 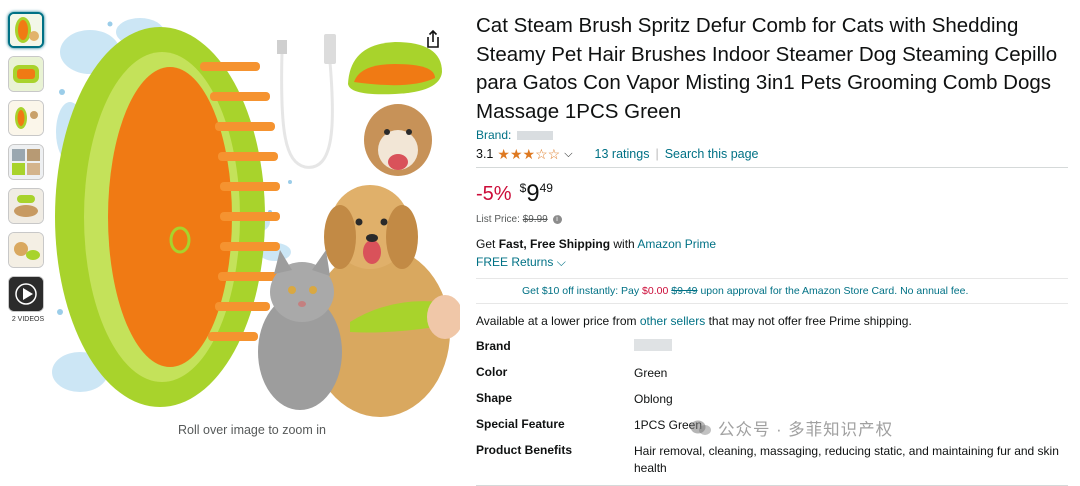 I want to click on ratings-count-link: 13 ratings, so click(x=622, y=154).